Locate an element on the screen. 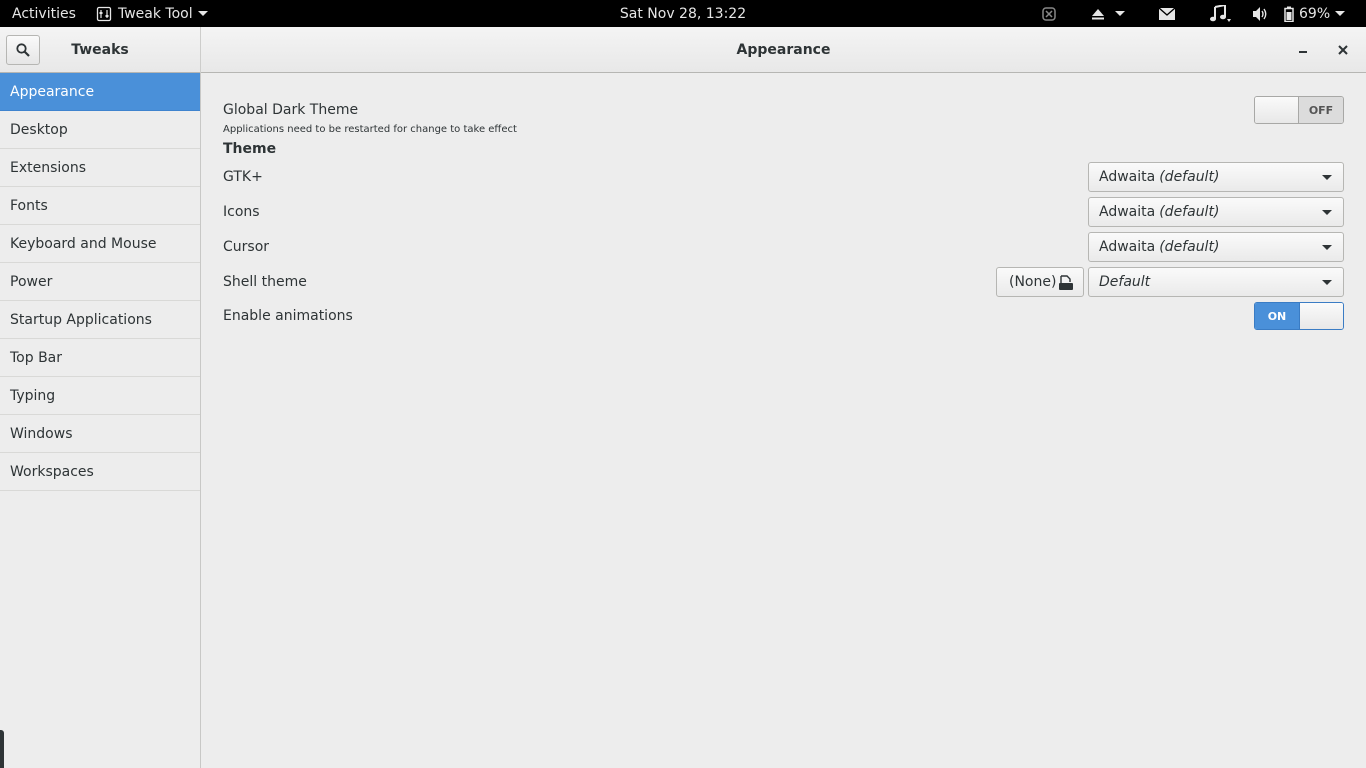 Image resolution: width=1366 pixels, height=768 pixels. enable-animations-label: Enable animations is located at coordinates (288, 316).